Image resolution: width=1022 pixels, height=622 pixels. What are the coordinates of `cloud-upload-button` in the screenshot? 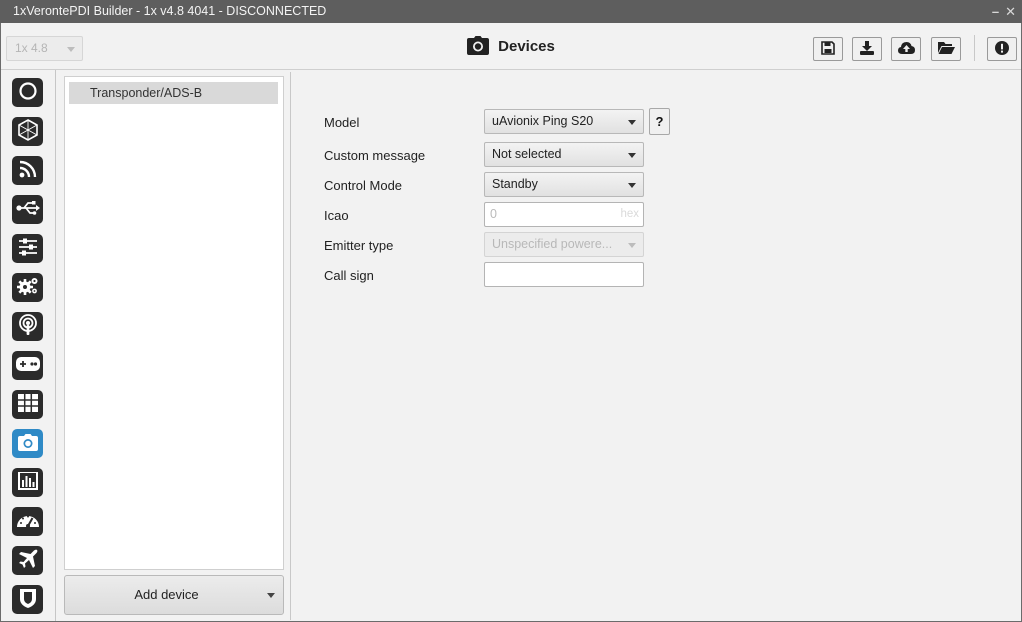 It's located at (906, 49).